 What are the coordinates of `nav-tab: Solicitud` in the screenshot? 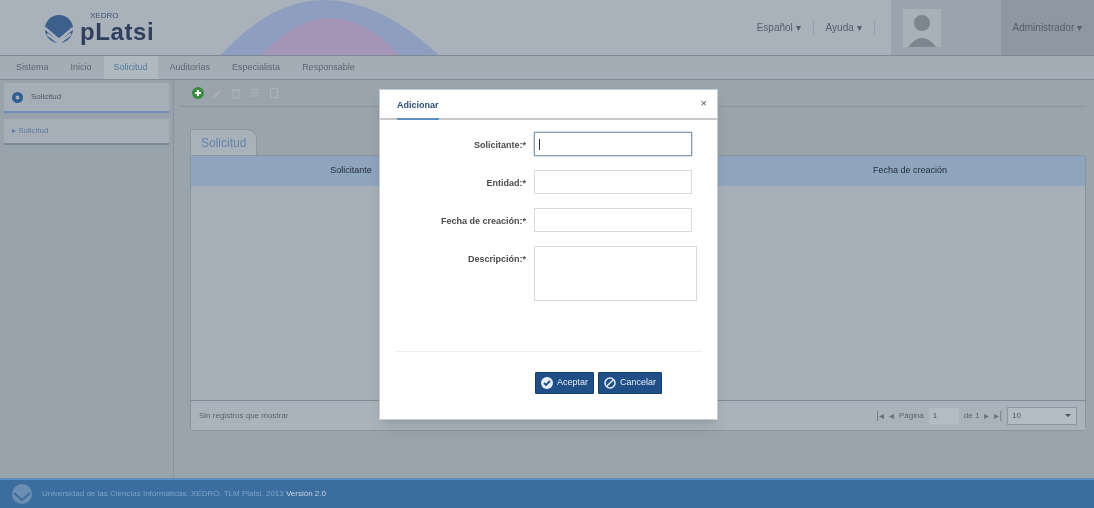 It's located at (130, 67).